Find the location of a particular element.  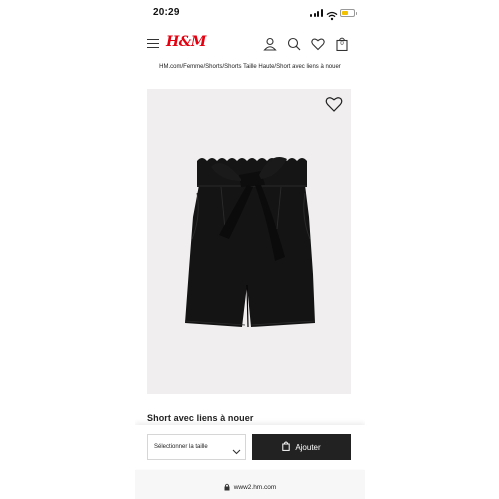

chevron-down-icon is located at coordinates (236, 449).